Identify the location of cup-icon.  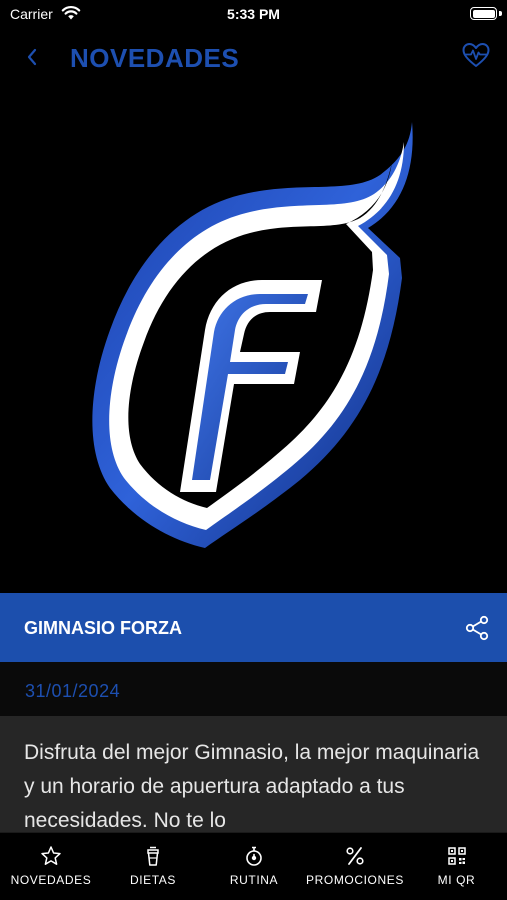
(153, 856).